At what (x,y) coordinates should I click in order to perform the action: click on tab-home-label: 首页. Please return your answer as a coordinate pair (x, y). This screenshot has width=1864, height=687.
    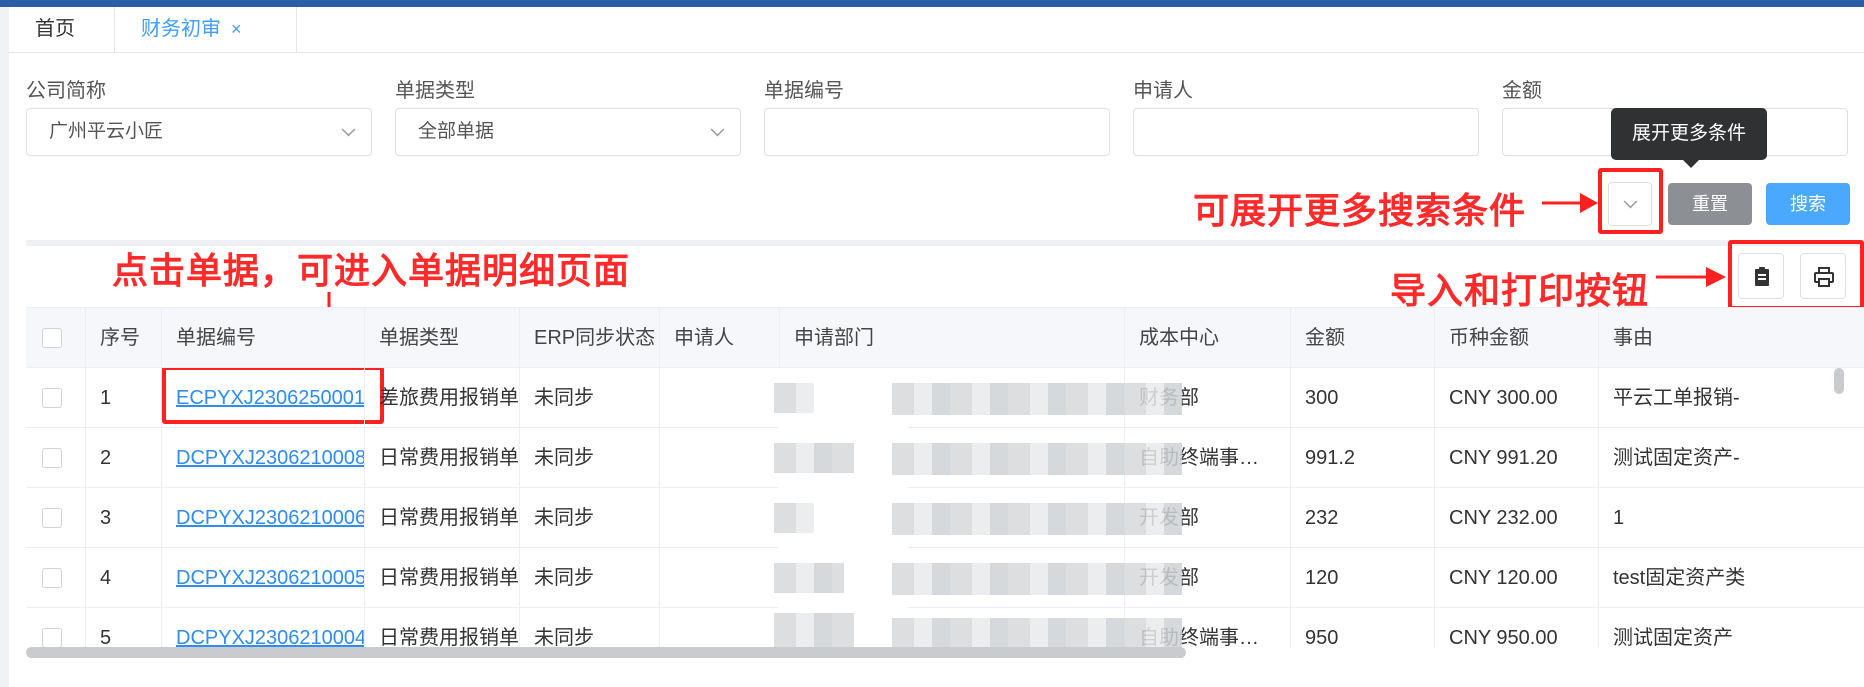
    Looking at the image, I should click on (55, 29).